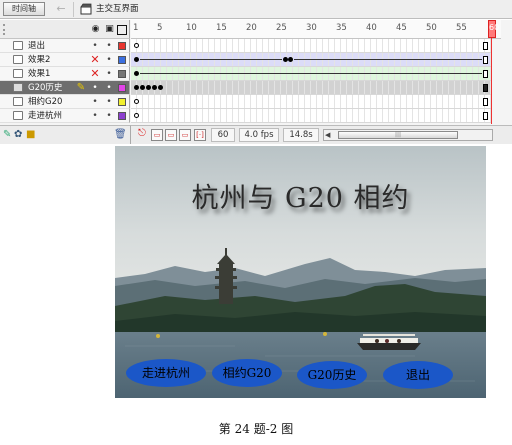  I want to click on layer-row-exit: 退出 • •, so click(256, 46).